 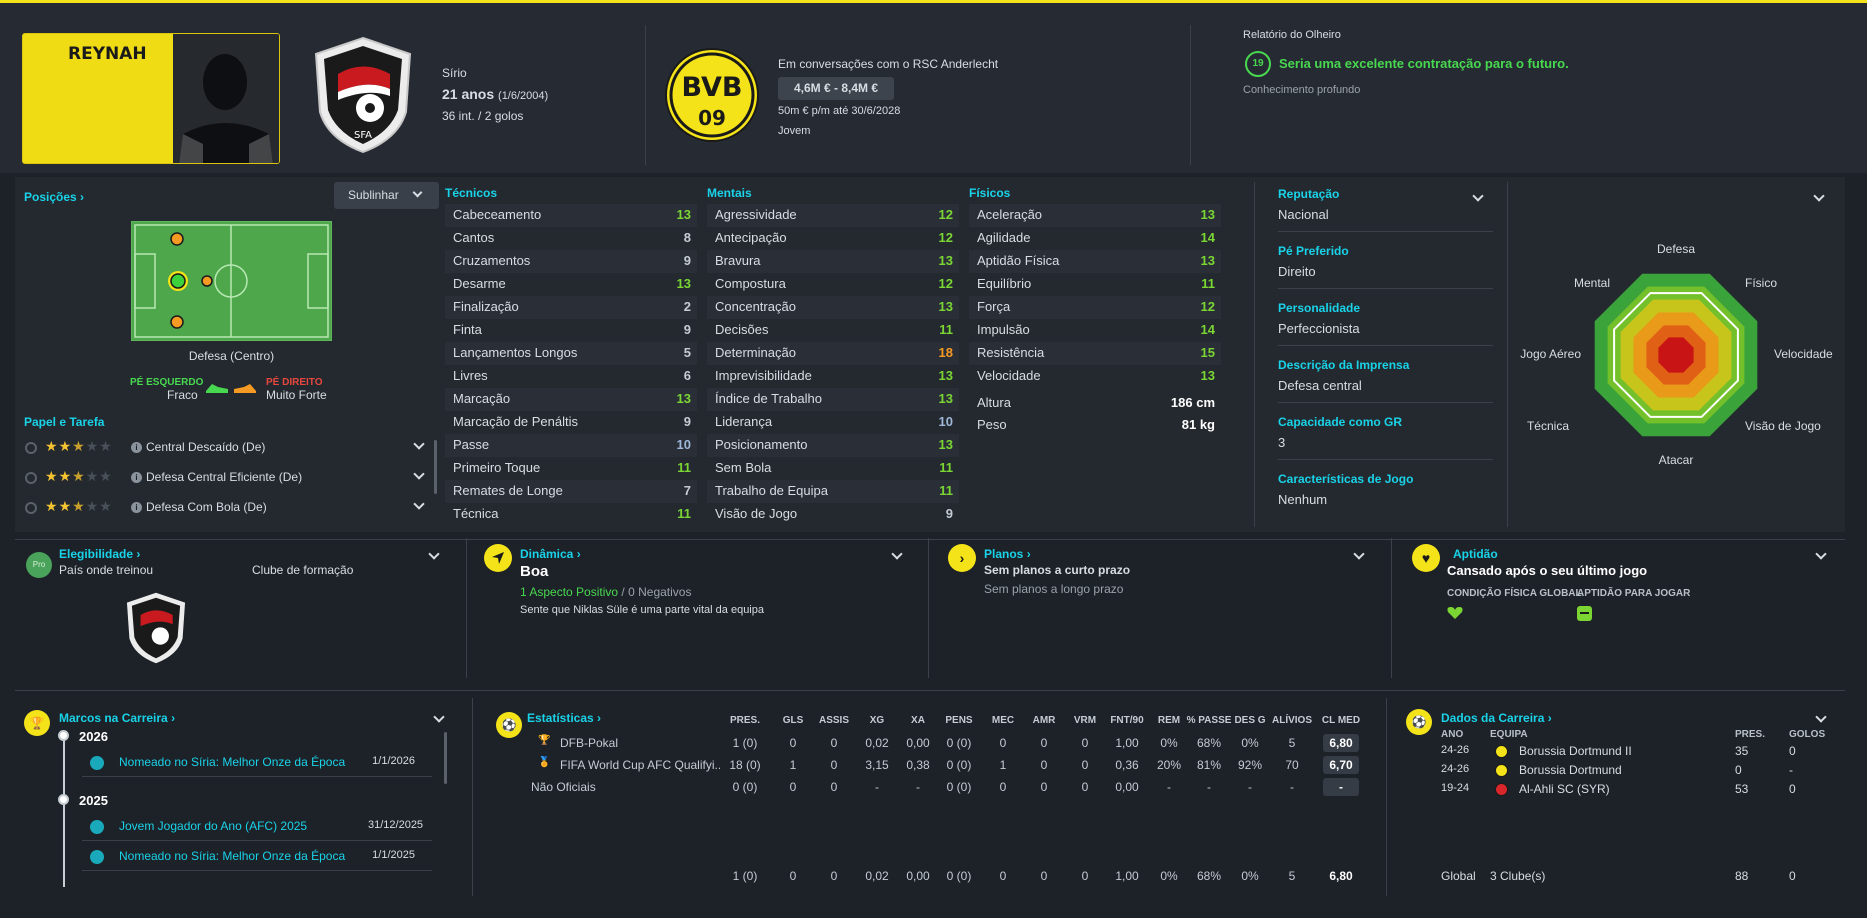 What do you see at coordinates (471, 193) in the screenshot?
I see `attributes-tecnicos-title: Técnicos` at bounding box center [471, 193].